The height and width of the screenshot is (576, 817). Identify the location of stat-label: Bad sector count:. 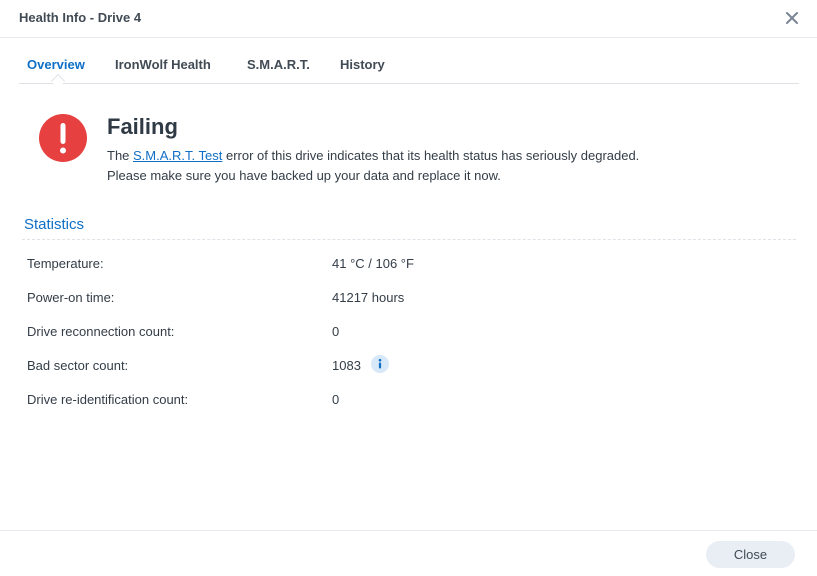
(78, 365).